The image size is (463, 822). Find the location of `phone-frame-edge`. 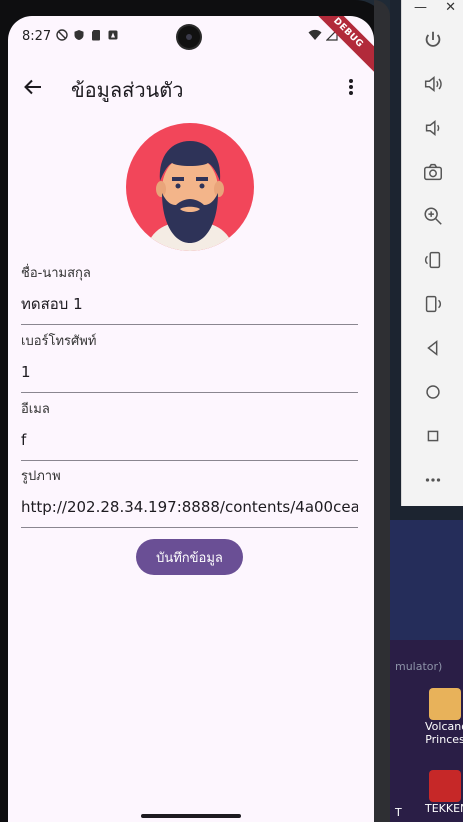

phone-frame-edge is located at coordinates (382, 411).